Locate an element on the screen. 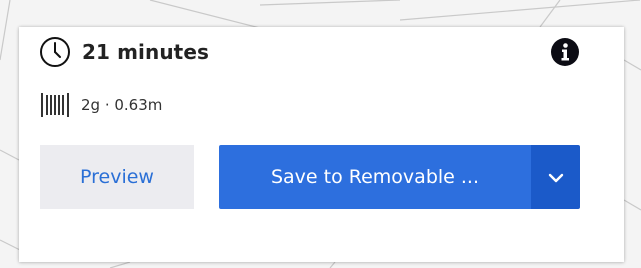 This screenshot has height=268, width=641. clock-icon is located at coordinates (55, 52).